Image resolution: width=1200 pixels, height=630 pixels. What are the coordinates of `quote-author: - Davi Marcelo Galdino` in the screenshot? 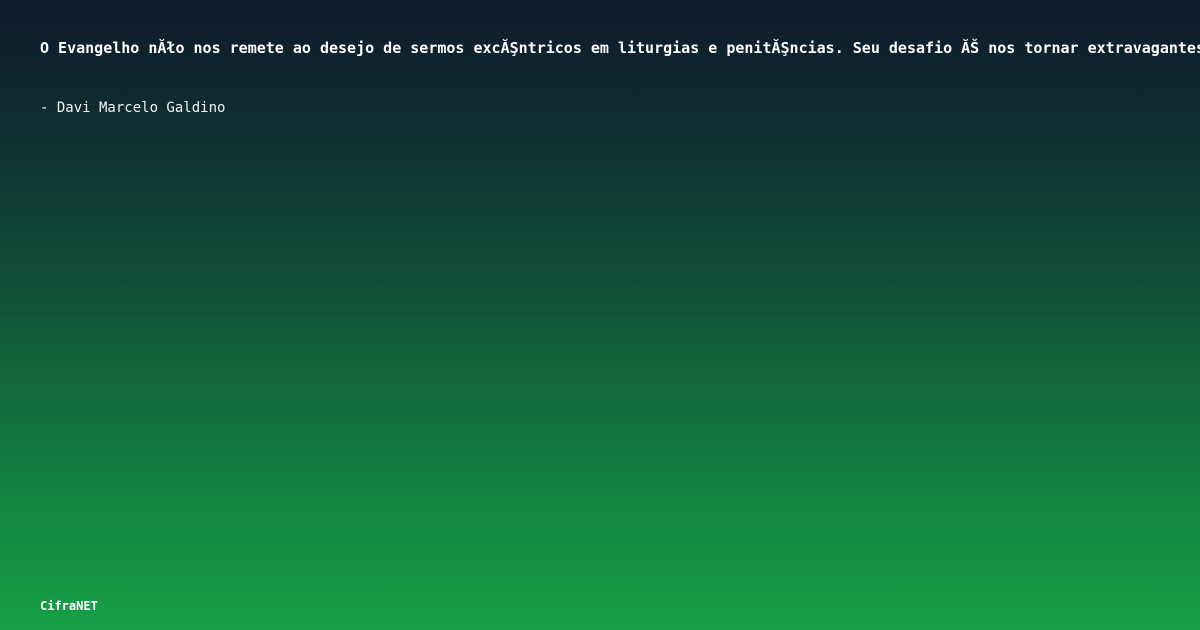 It's located at (133, 108).